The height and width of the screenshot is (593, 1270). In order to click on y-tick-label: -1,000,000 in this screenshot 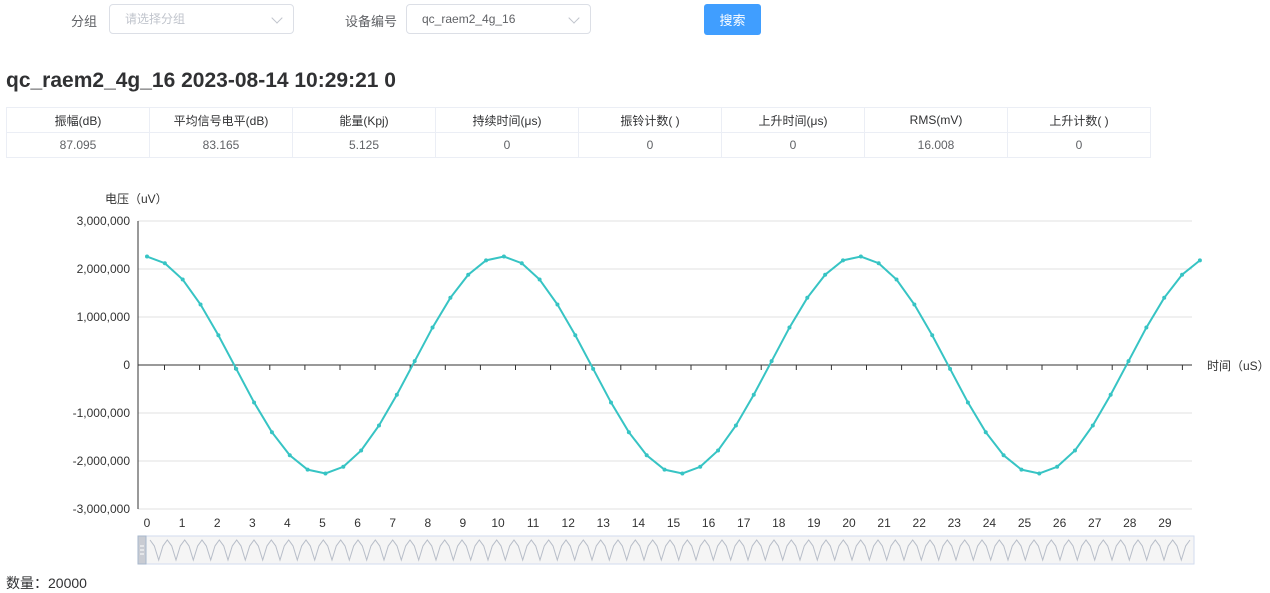, I will do `click(102, 413)`.